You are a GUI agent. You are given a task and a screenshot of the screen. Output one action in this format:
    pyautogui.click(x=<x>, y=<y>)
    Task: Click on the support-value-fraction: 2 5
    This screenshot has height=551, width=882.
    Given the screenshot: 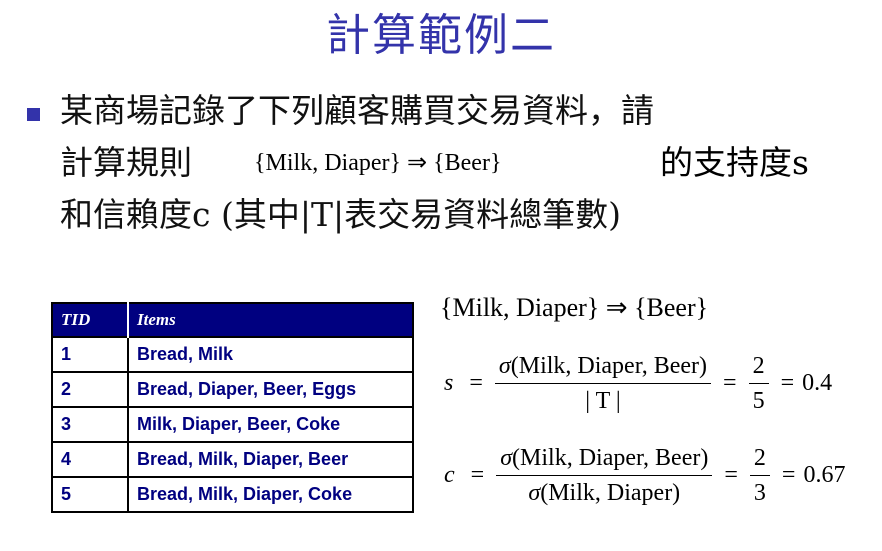 What is the action you would take?
    pyautogui.click(x=758, y=383)
    